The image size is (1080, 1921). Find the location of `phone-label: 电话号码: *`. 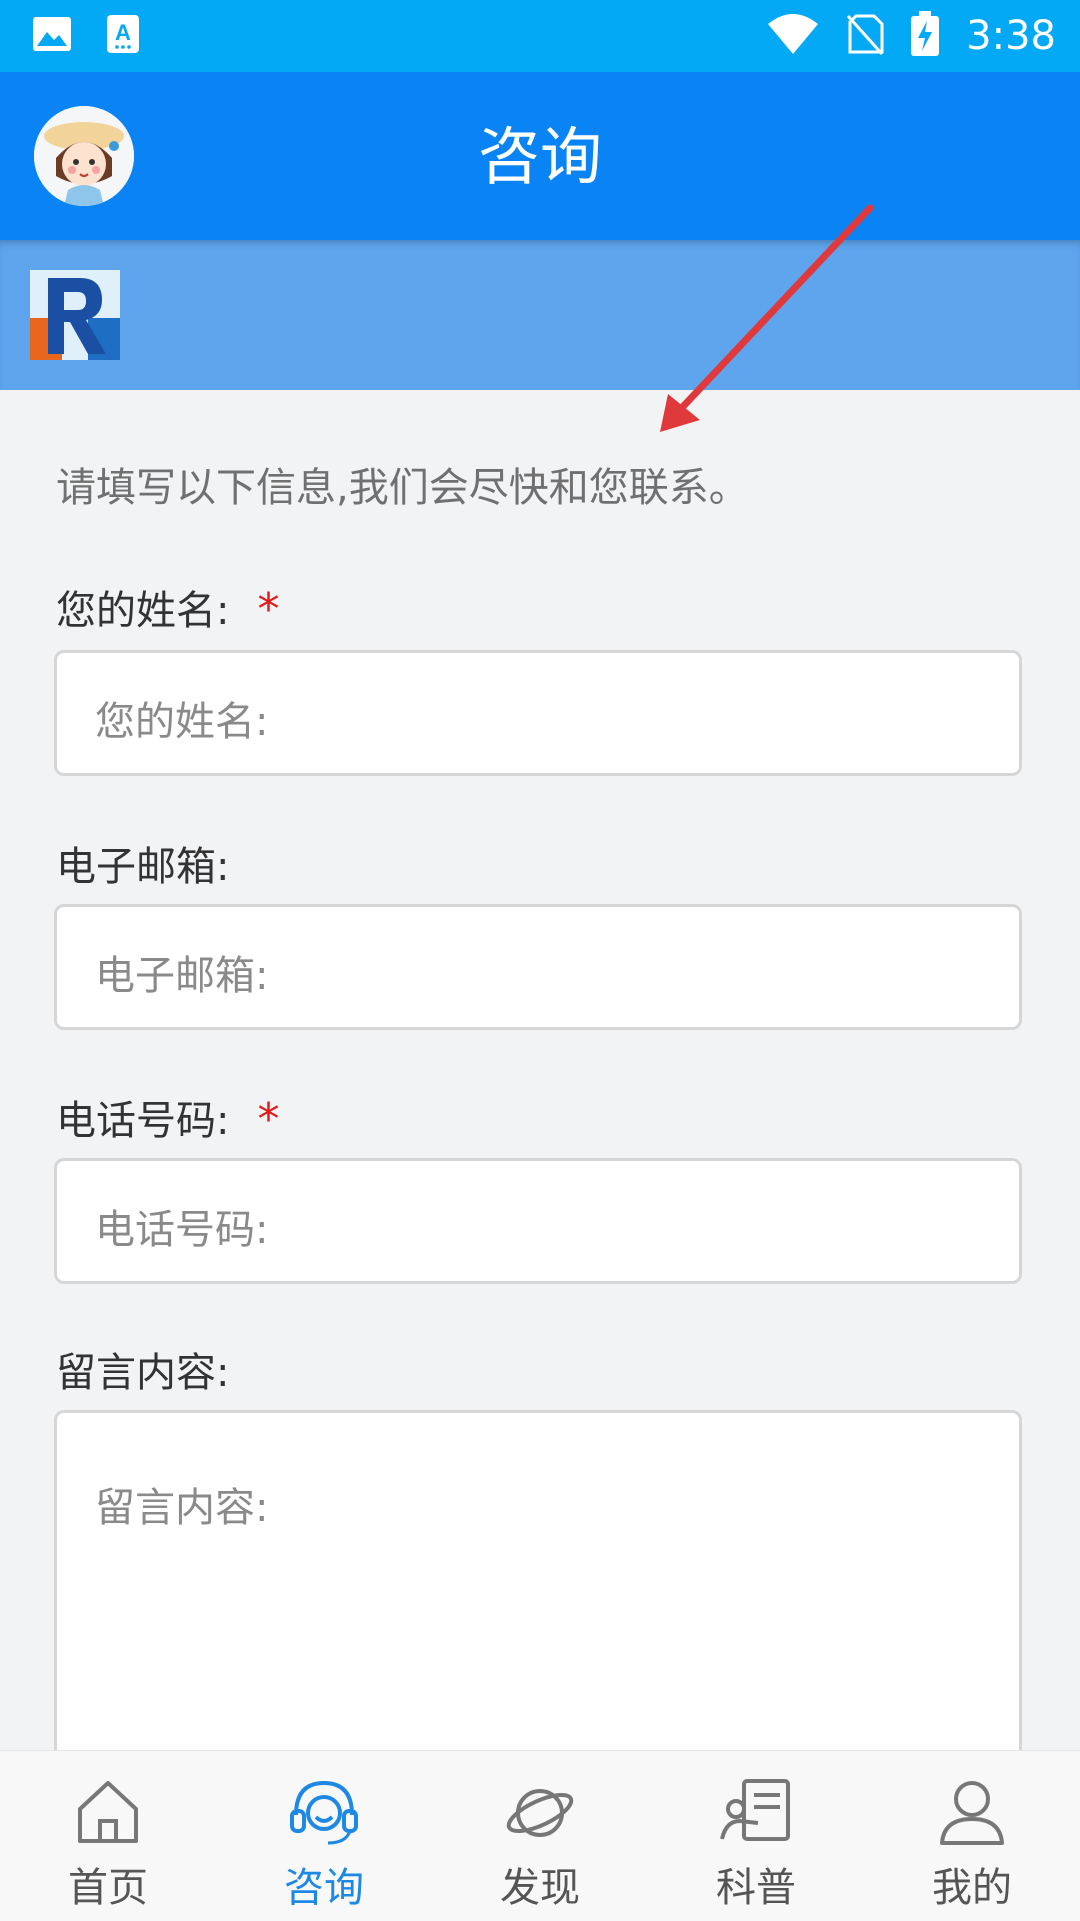

phone-label: 电话号码: * is located at coordinates (168, 1119).